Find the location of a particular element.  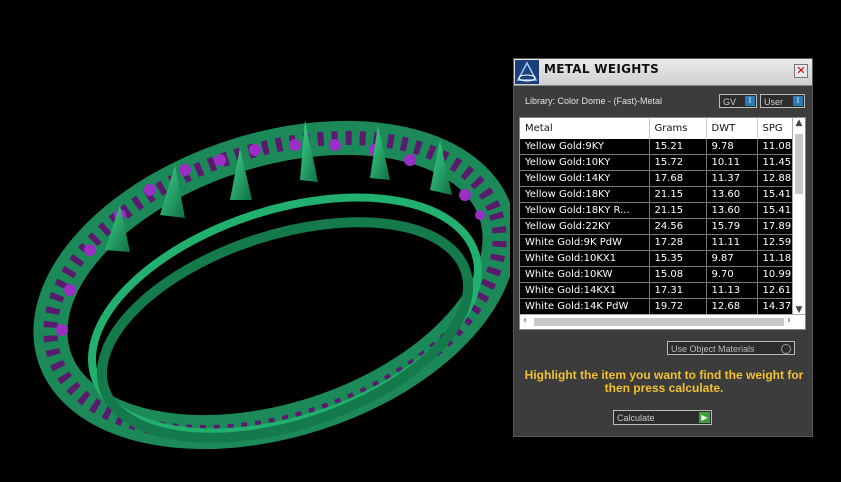

cell-dwt: 11.11 is located at coordinates (732, 242).